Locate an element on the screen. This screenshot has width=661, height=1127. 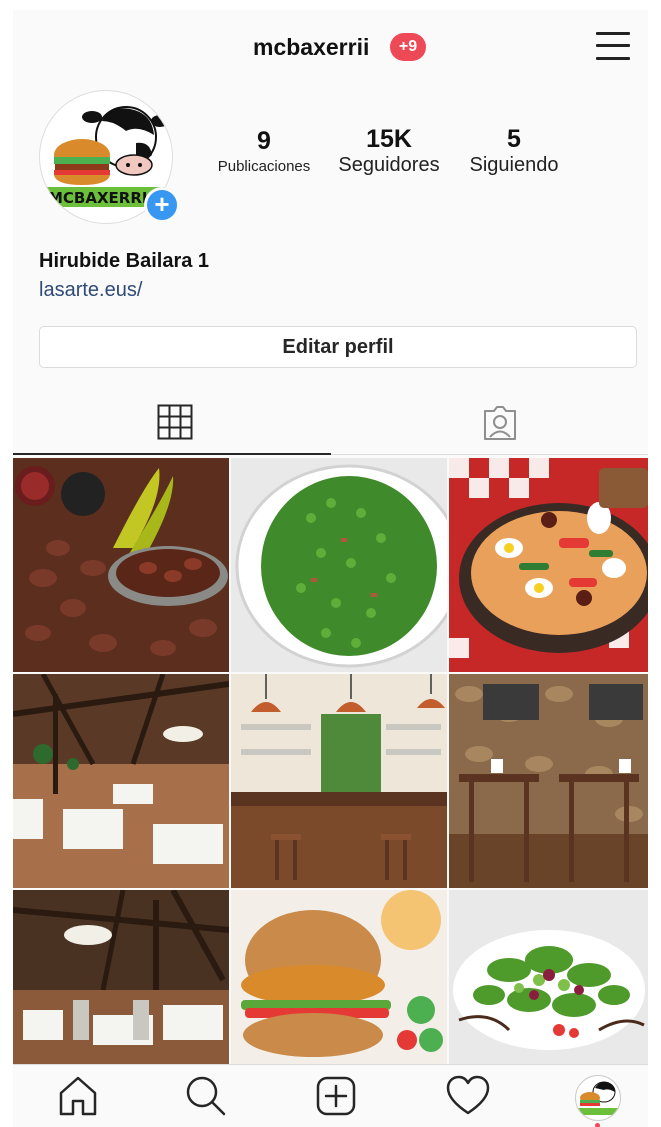
edit-profile-button: Editar perfil is located at coordinates (338, 347).